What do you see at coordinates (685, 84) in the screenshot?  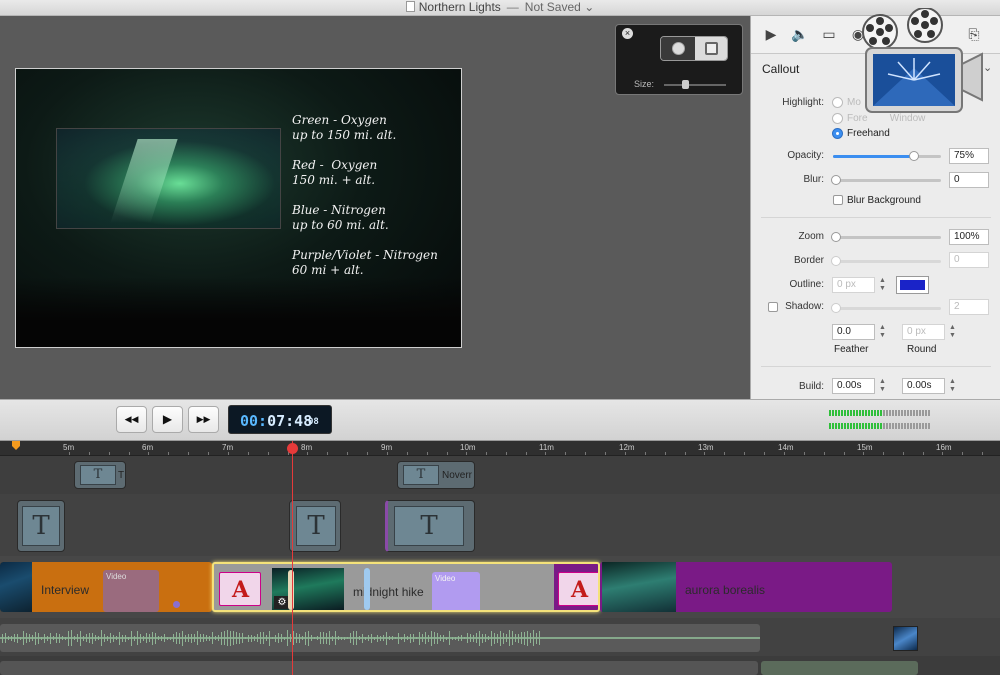 I see `size-slider-knob` at bounding box center [685, 84].